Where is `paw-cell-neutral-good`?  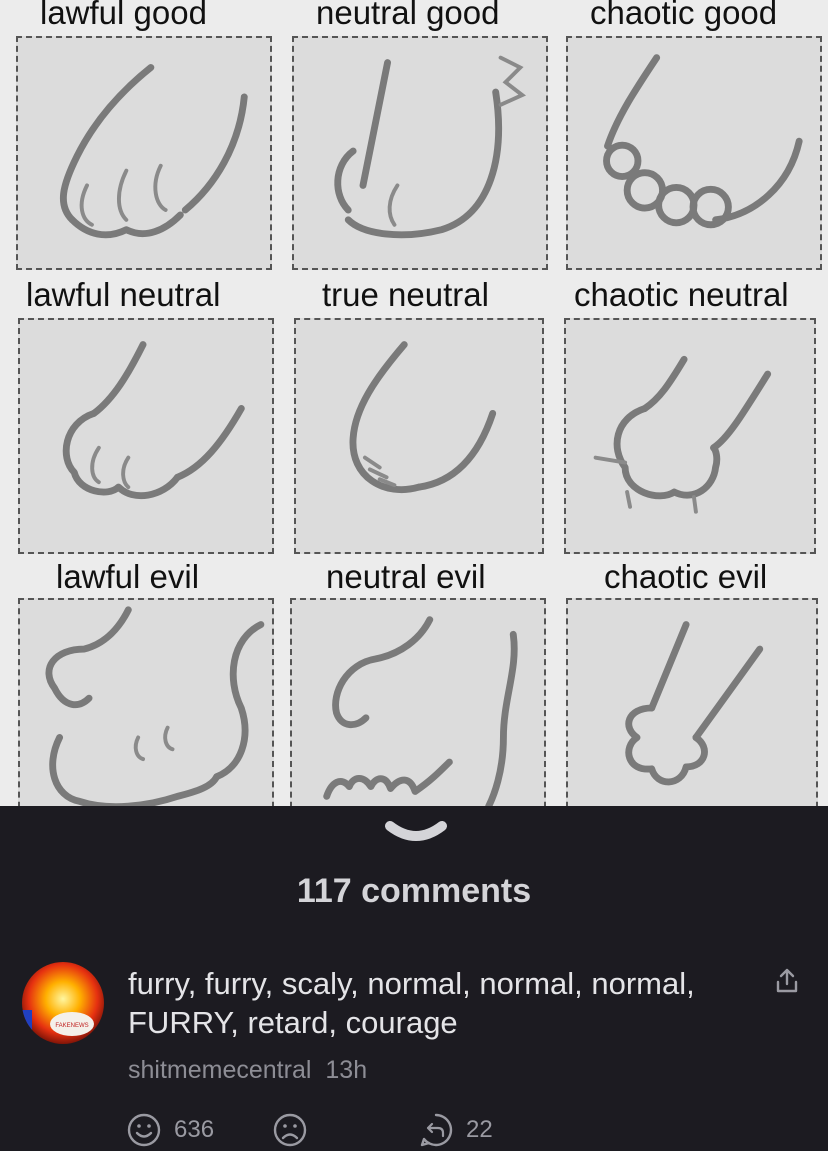
paw-cell-neutral-good is located at coordinates (420, 153).